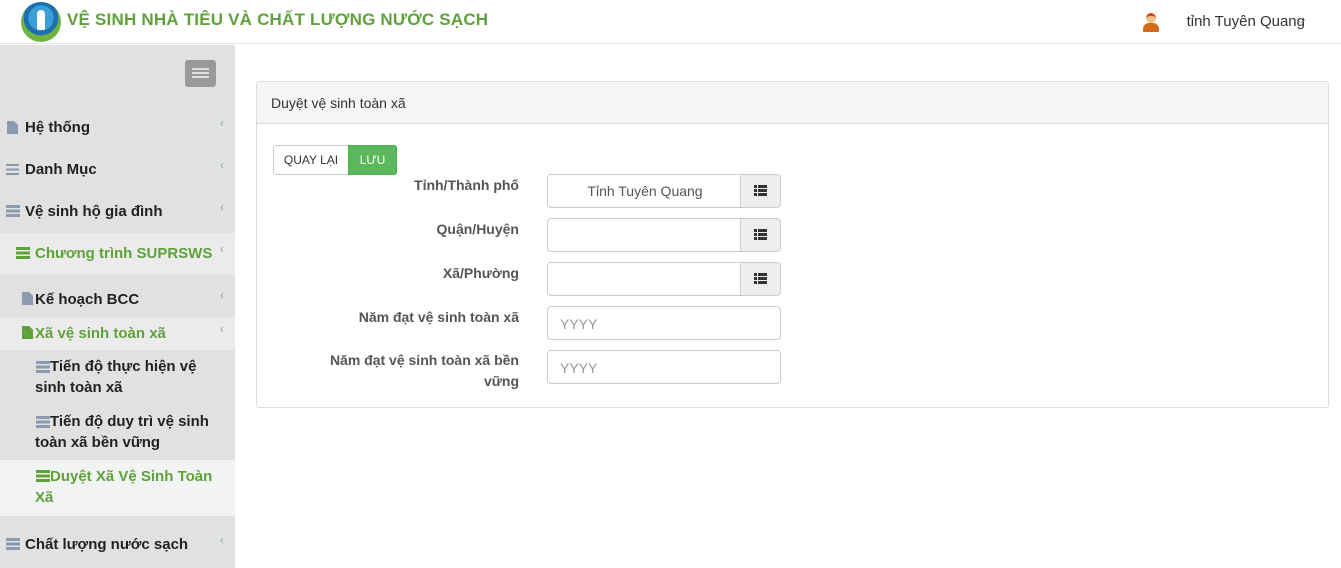 This screenshot has height=568, width=1341. Describe the element at coordinates (1301, 23) in the screenshot. I see `chevron-down-icon: ﹀` at that location.